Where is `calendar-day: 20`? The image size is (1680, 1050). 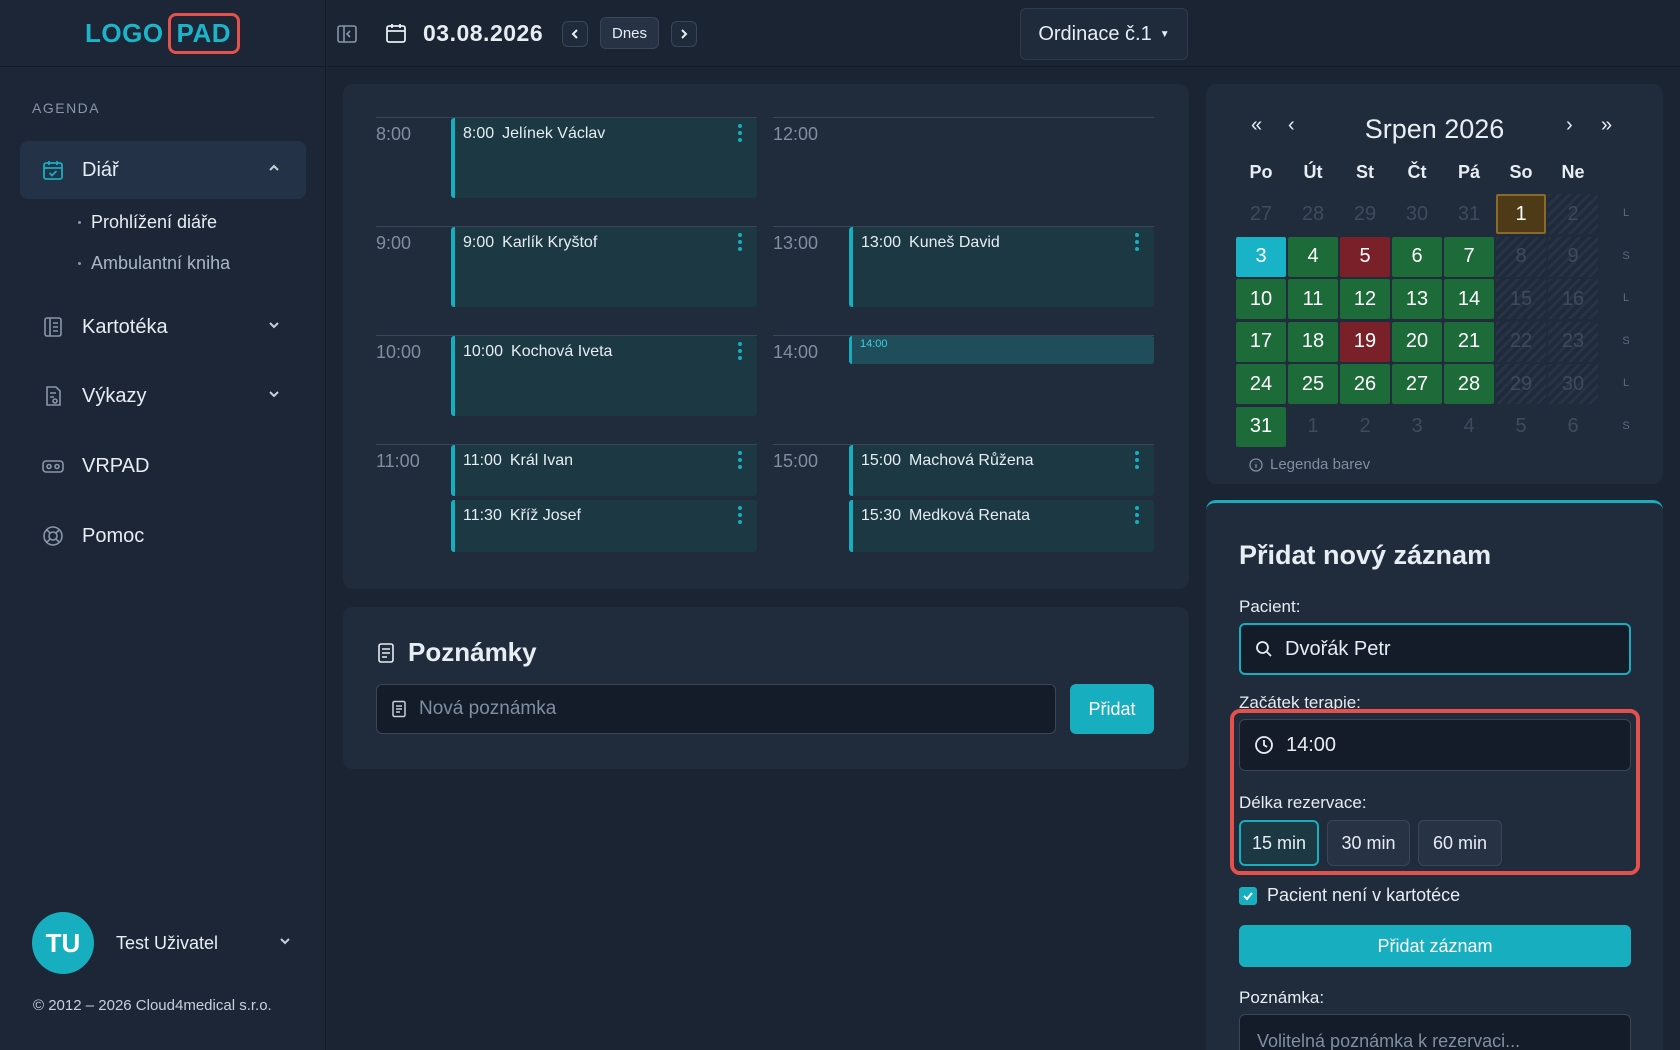
calendar-day: 20 is located at coordinates (1417, 341).